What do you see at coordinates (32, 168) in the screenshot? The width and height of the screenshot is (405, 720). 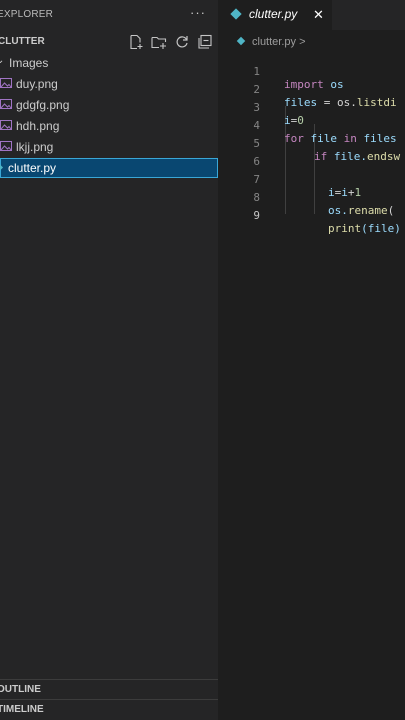 I see `tree-item-label: clutter.py` at bounding box center [32, 168].